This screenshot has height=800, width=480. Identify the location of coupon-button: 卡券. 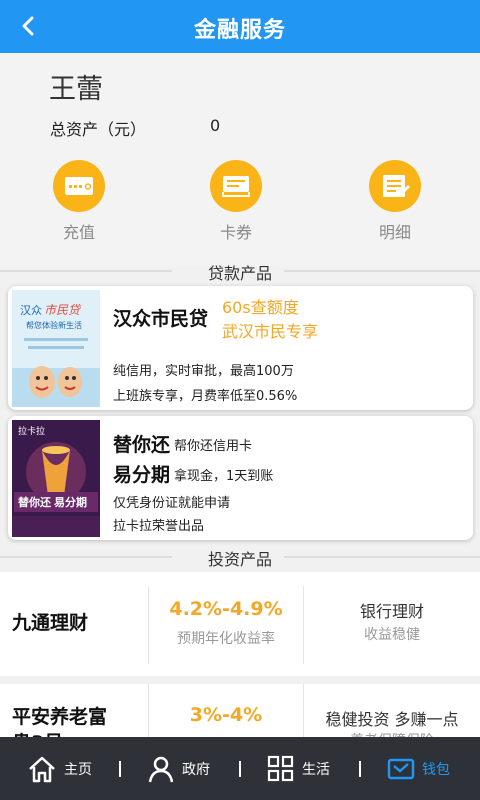
(236, 201).